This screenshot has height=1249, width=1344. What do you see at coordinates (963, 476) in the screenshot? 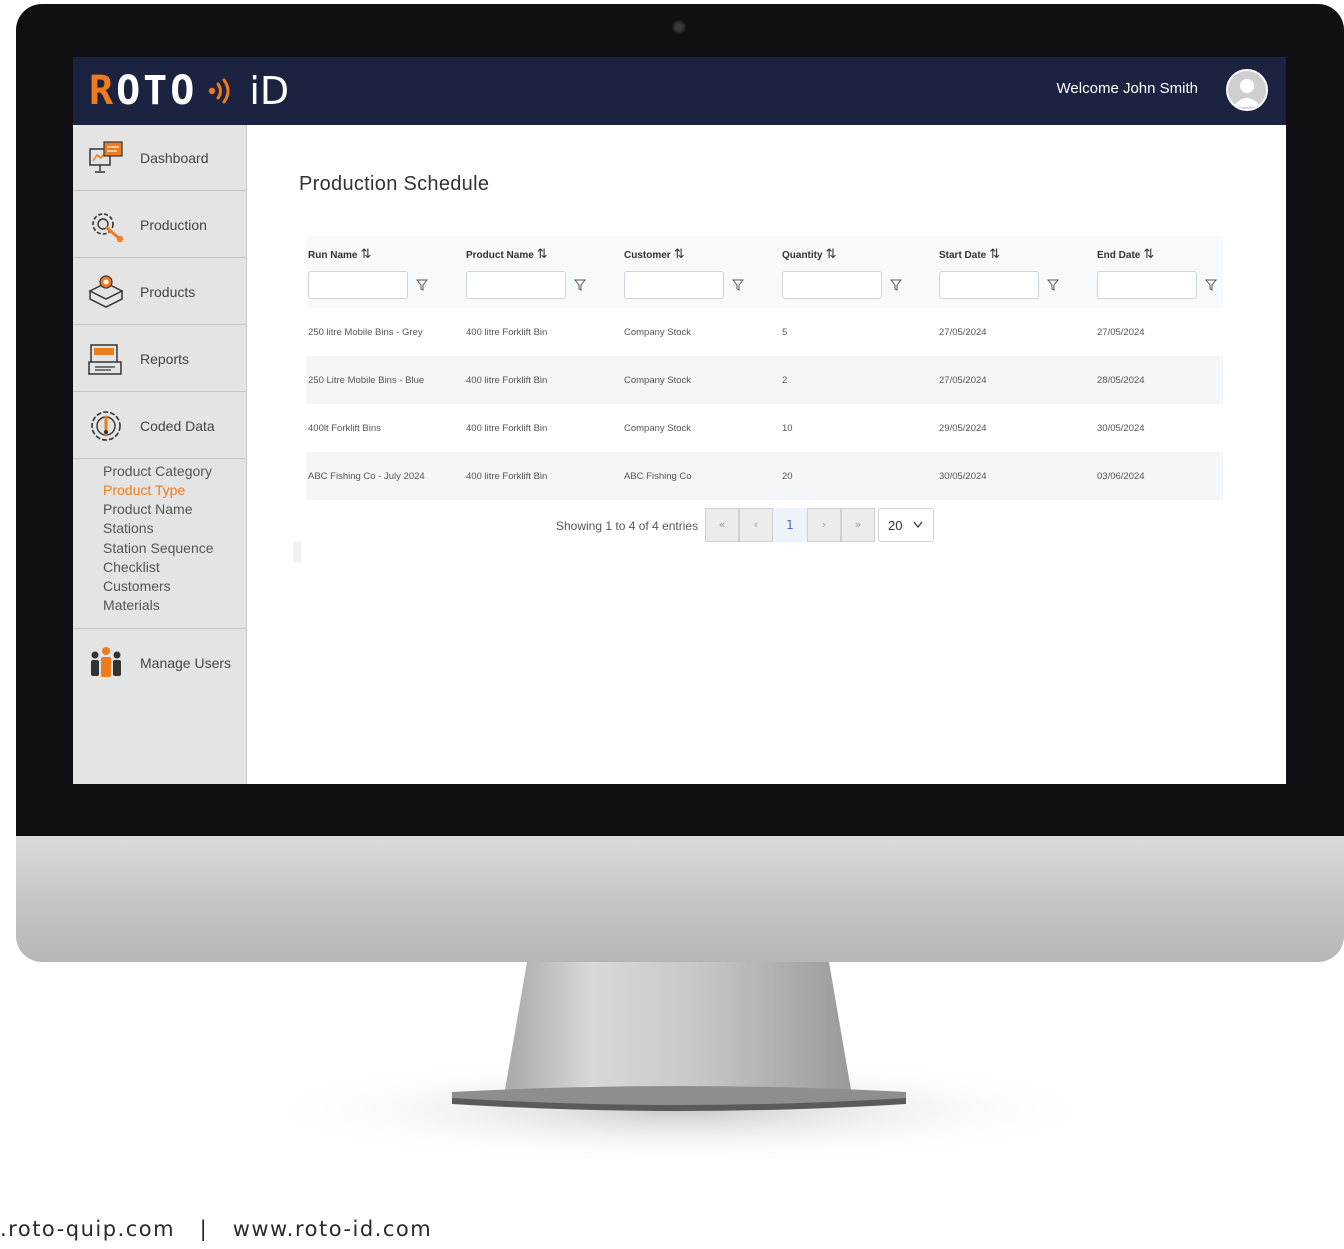
I see `cell-start-date: 30/05/2024` at bounding box center [963, 476].